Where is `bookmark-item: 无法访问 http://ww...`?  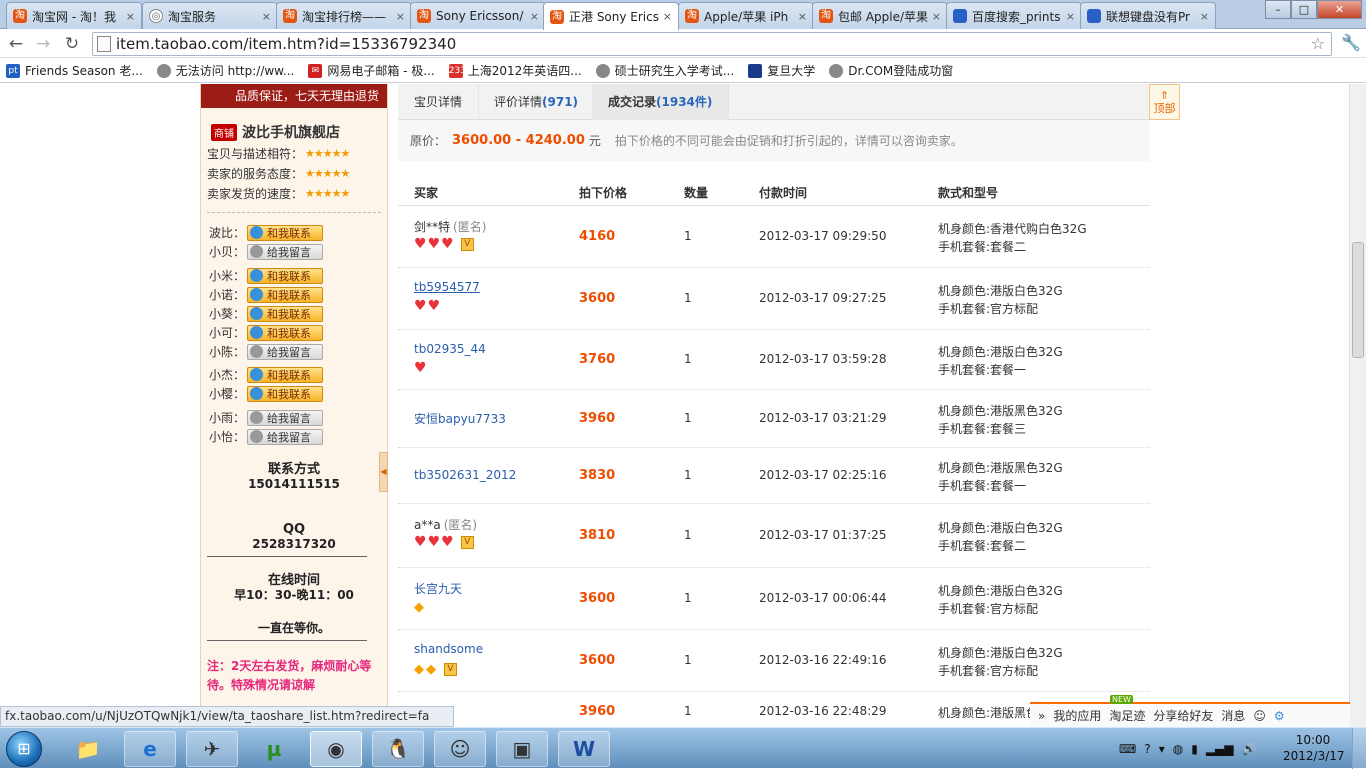 bookmark-item: 无法访问 http://ww... is located at coordinates (225, 70).